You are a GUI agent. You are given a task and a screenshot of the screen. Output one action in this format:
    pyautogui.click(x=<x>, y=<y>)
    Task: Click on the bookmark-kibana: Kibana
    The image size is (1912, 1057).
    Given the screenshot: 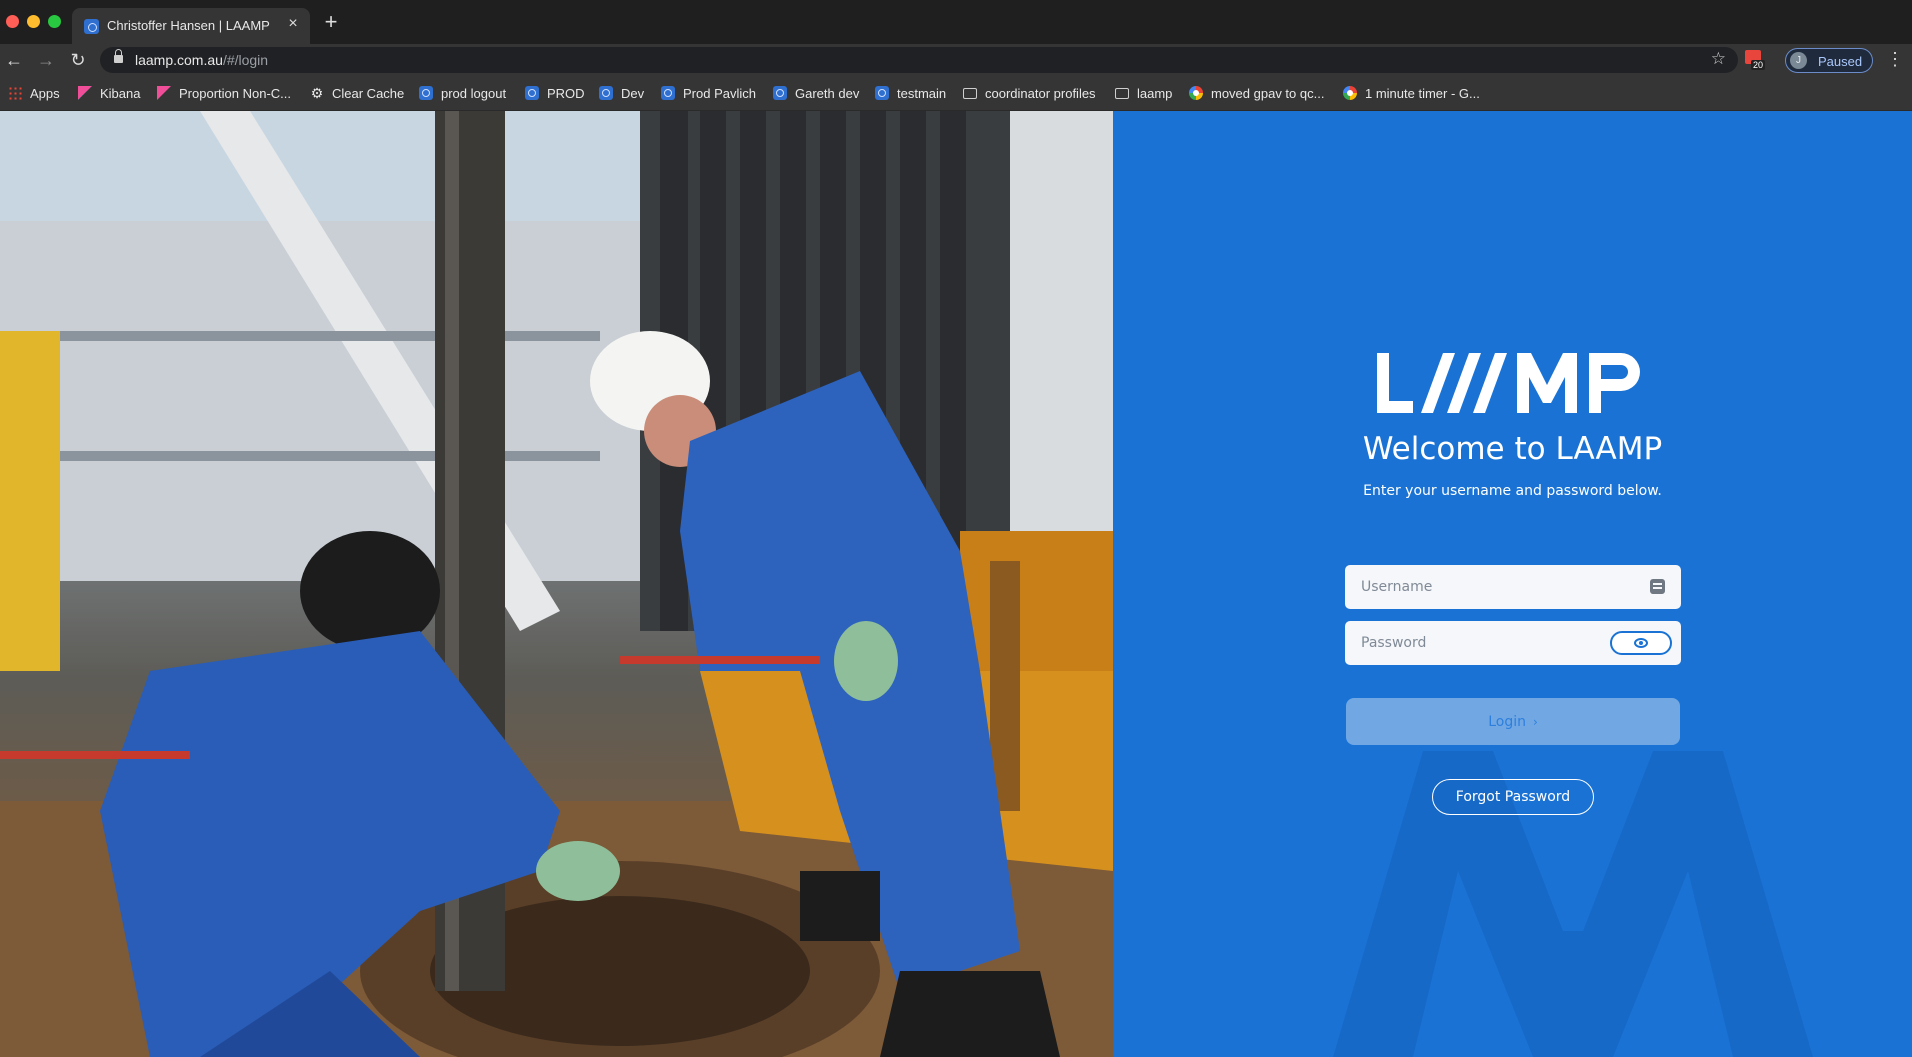 What is the action you would take?
    pyautogui.click(x=109, y=93)
    